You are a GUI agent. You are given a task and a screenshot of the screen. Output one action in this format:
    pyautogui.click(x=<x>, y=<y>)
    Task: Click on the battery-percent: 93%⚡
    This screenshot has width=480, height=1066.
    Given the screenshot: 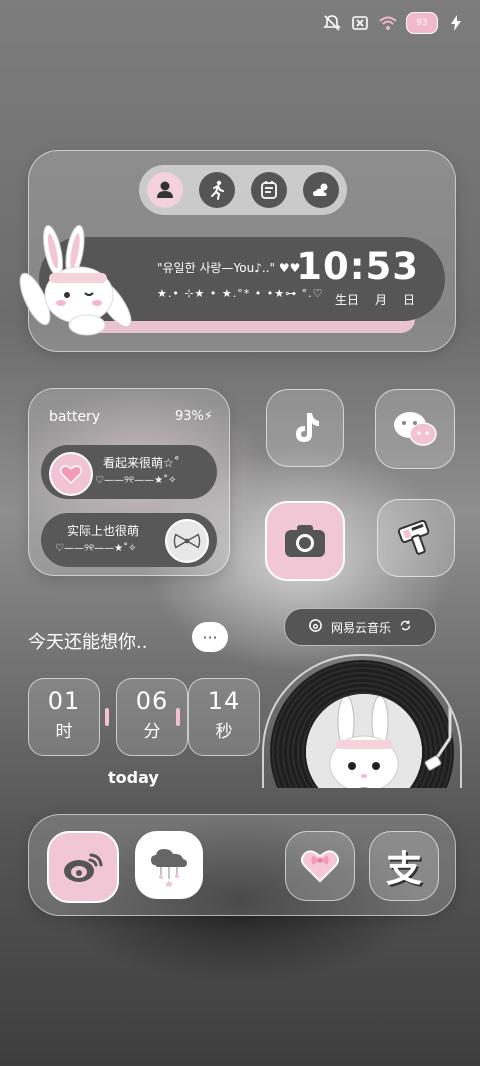 What is the action you would take?
    pyautogui.click(x=194, y=416)
    